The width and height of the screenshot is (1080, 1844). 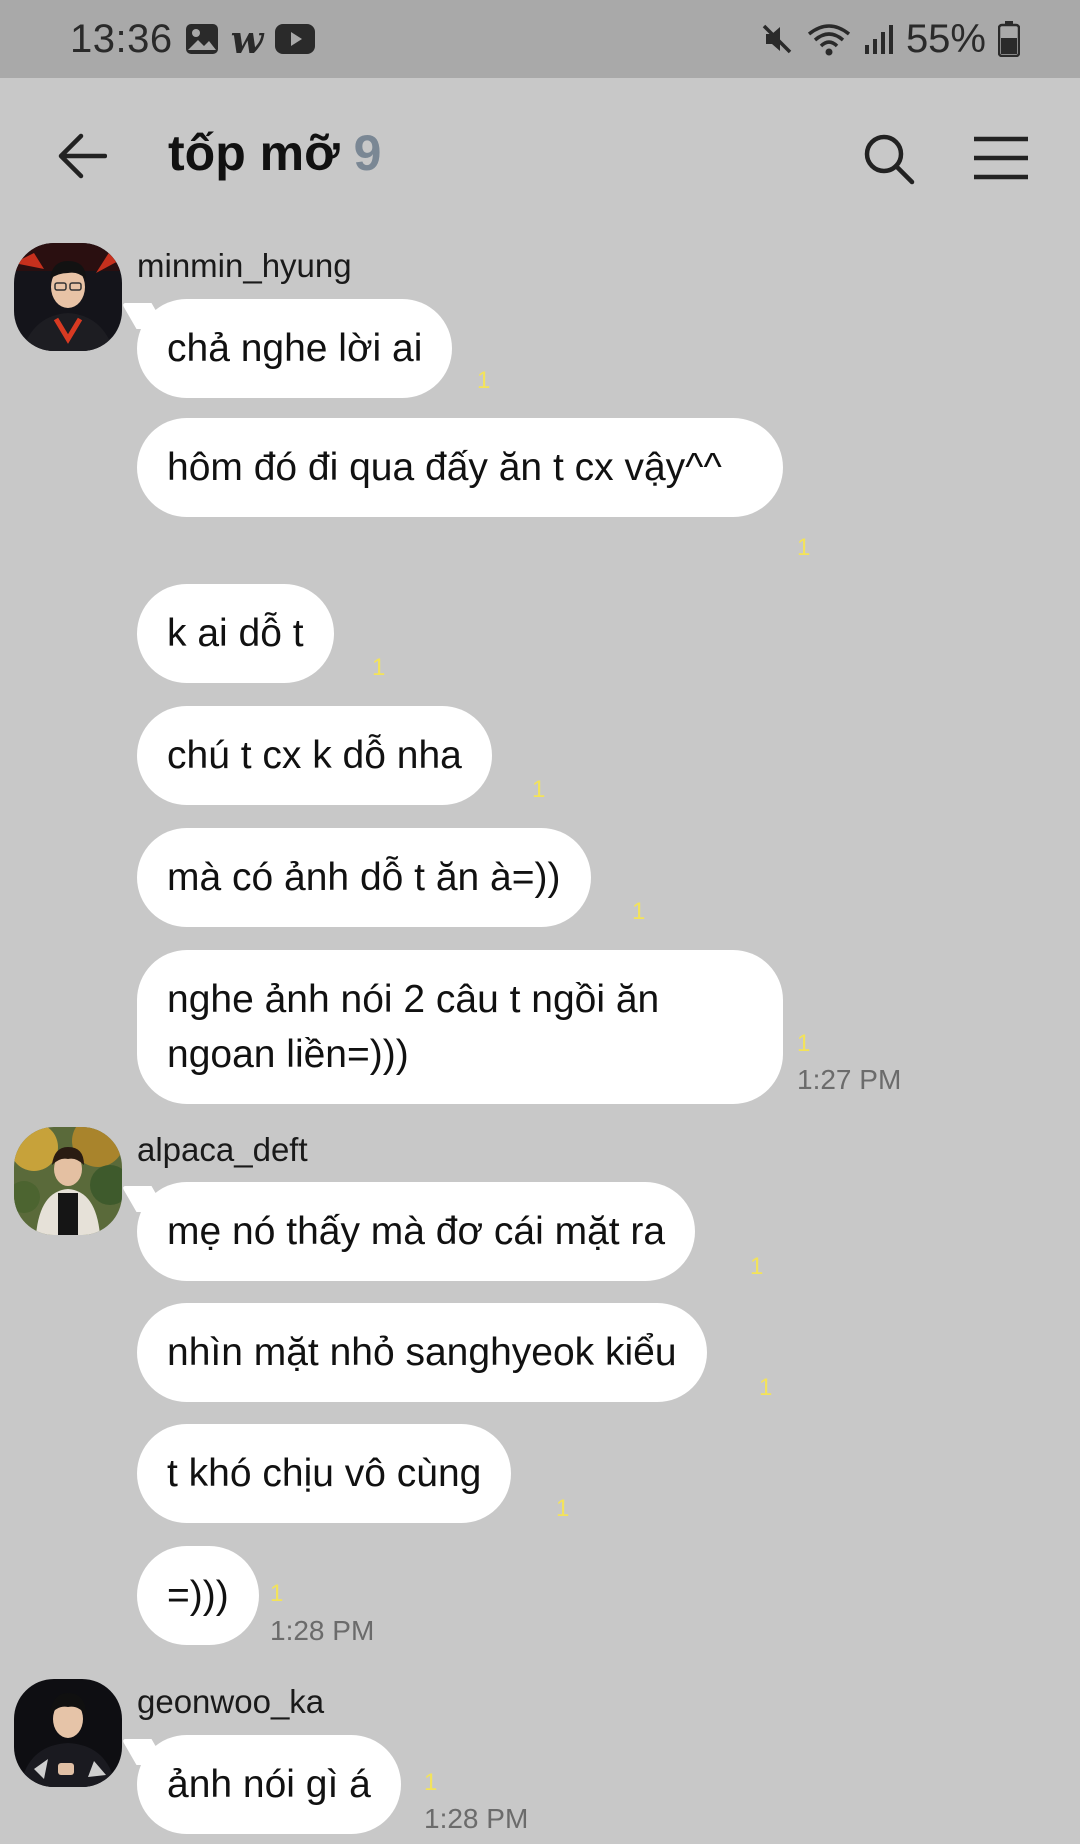 I want to click on message-bubble: nhìn mặt nhỏ sanghyeok kiểu, so click(x=422, y=1352).